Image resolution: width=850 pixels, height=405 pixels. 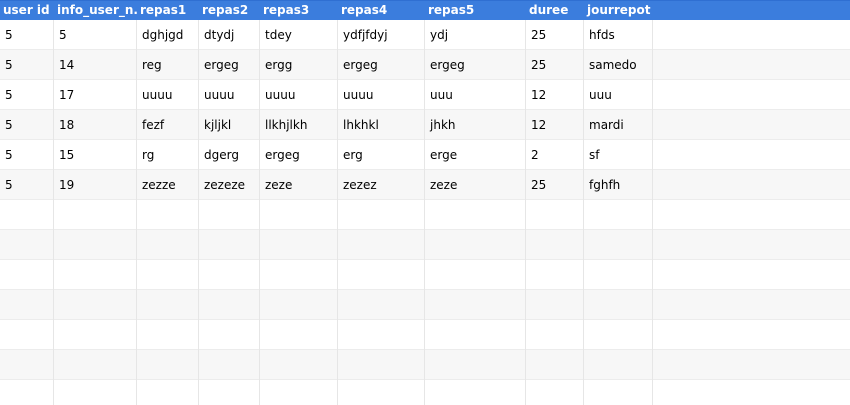 I want to click on table-cell: fghfh, so click(x=618, y=185).